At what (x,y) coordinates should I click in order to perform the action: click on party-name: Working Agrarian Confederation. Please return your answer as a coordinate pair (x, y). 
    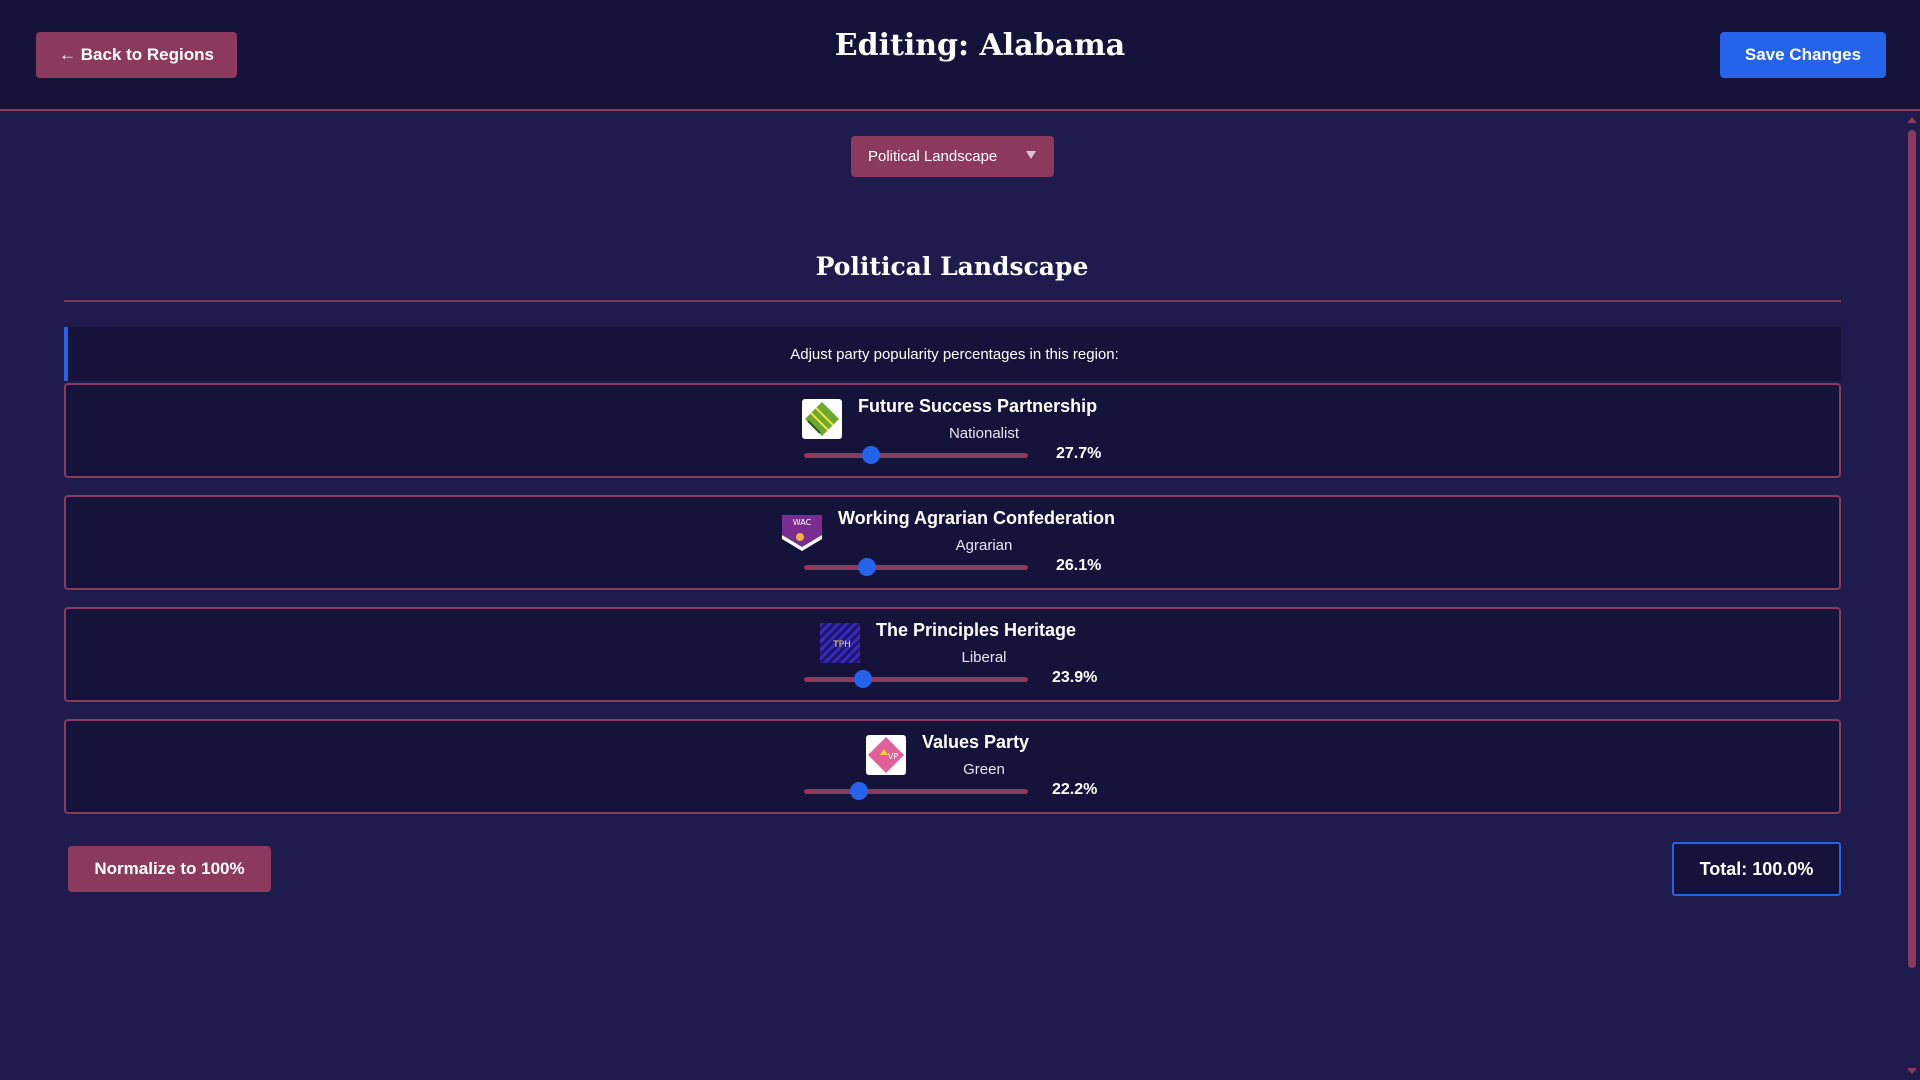
    Looking at the image, I should click on (977, 518).